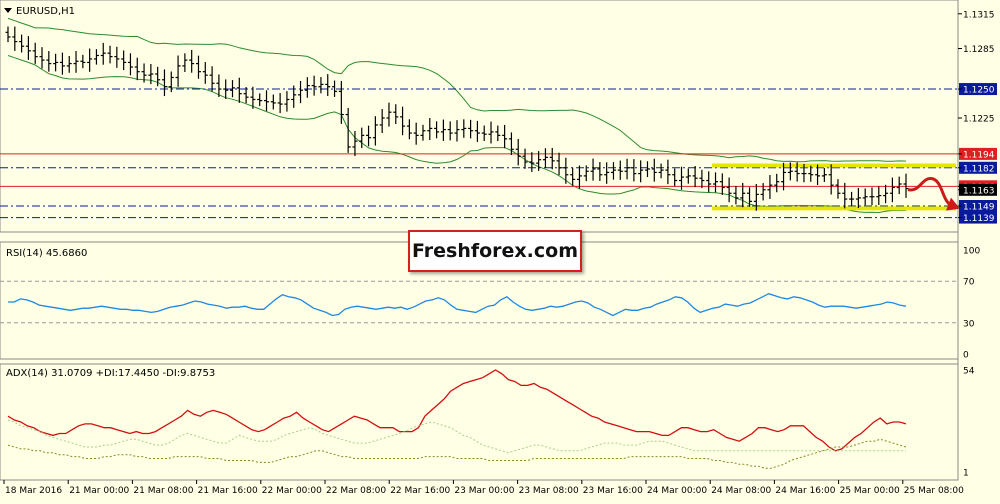  Describe the element at coordinates (870, 491) in the screenshot. I see `time-label: 25 Mar 00:00` at that location.